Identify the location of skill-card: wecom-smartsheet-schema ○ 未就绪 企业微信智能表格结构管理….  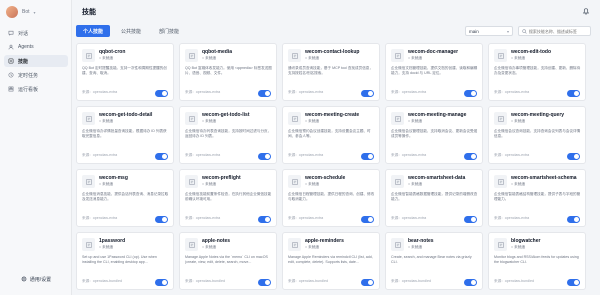
(537, 198).